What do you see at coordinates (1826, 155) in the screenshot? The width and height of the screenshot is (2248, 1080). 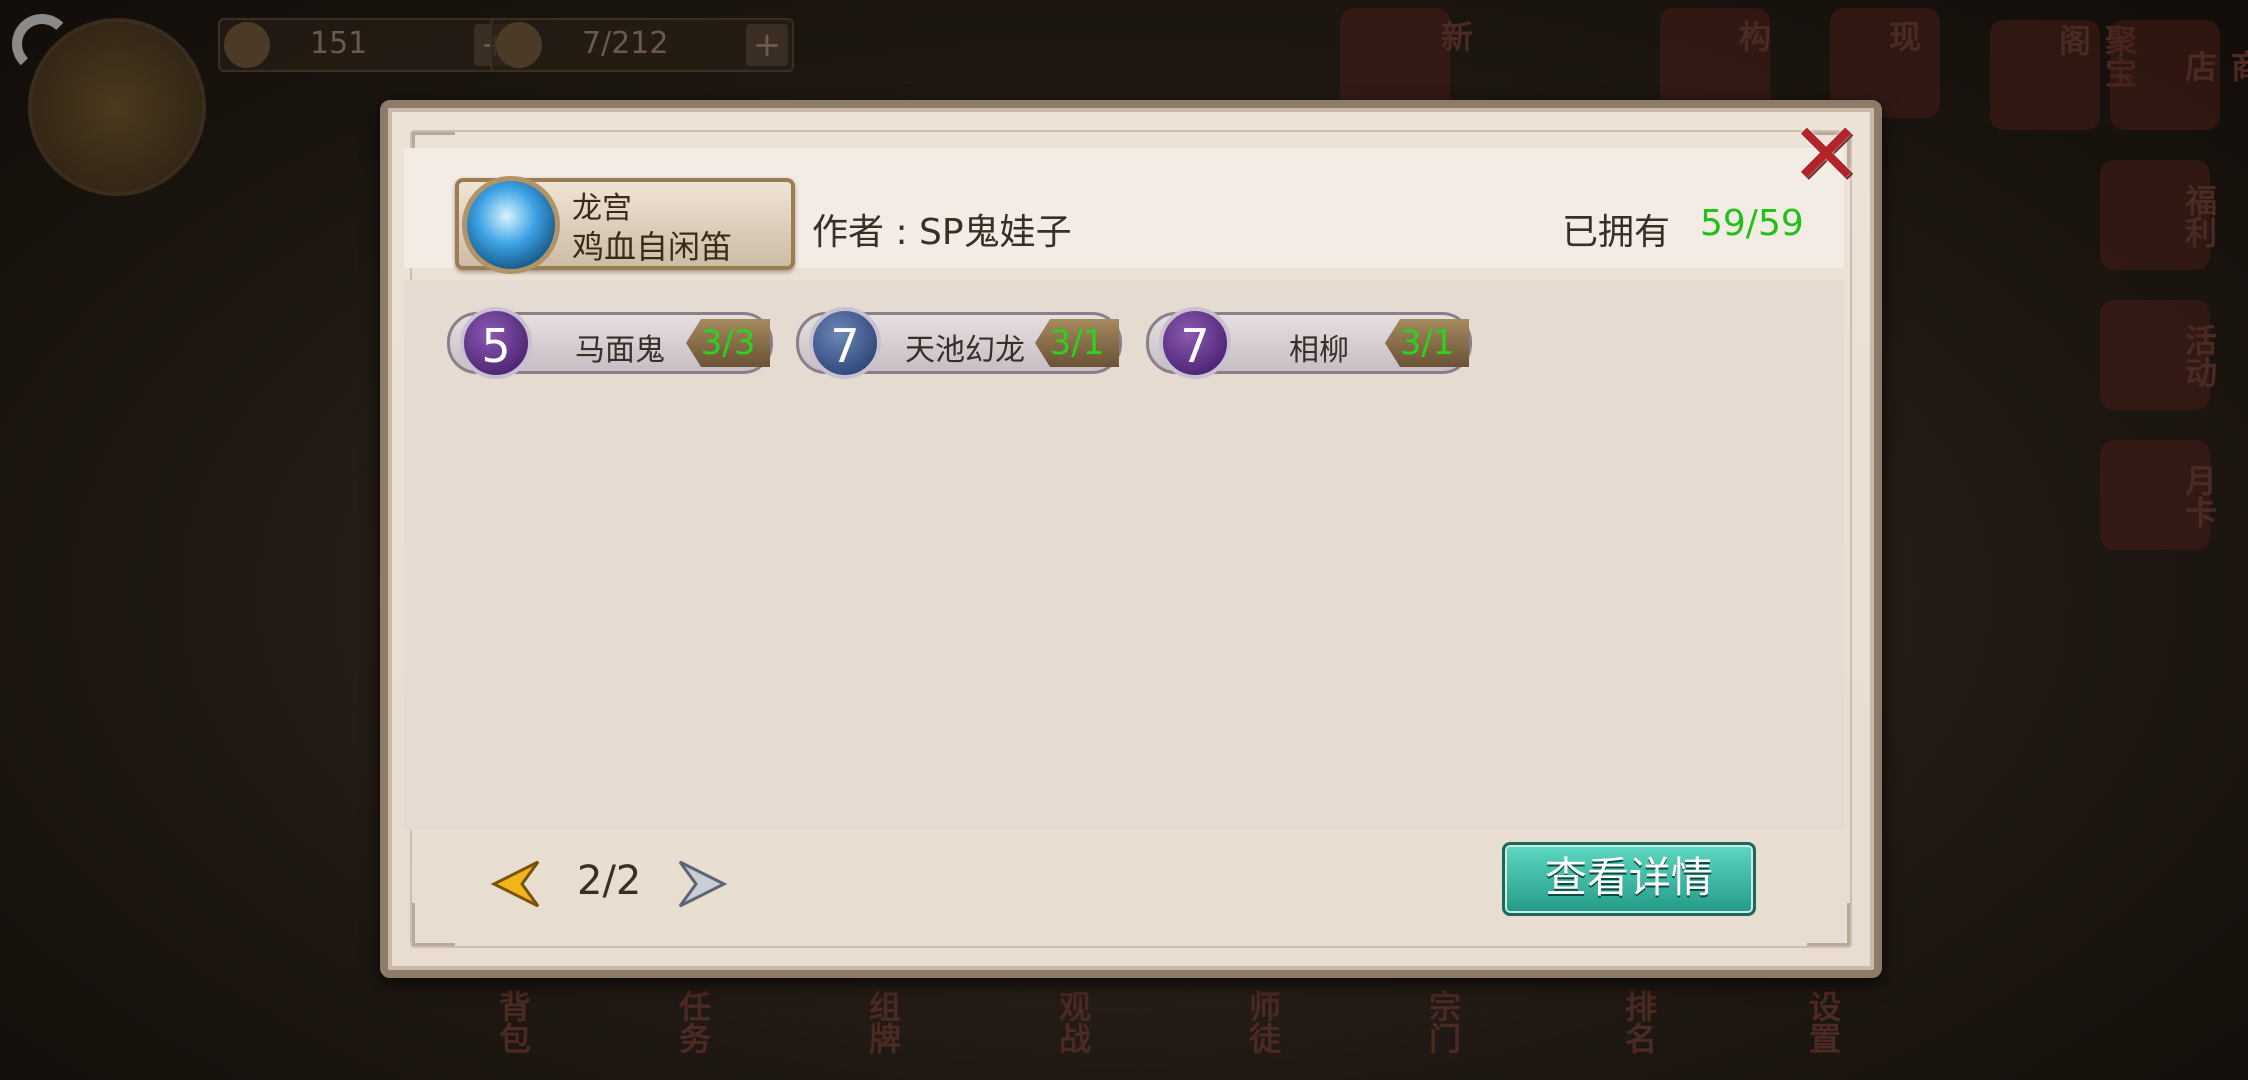 I see `close-button: ✕` at bounding box center [1826, 155].